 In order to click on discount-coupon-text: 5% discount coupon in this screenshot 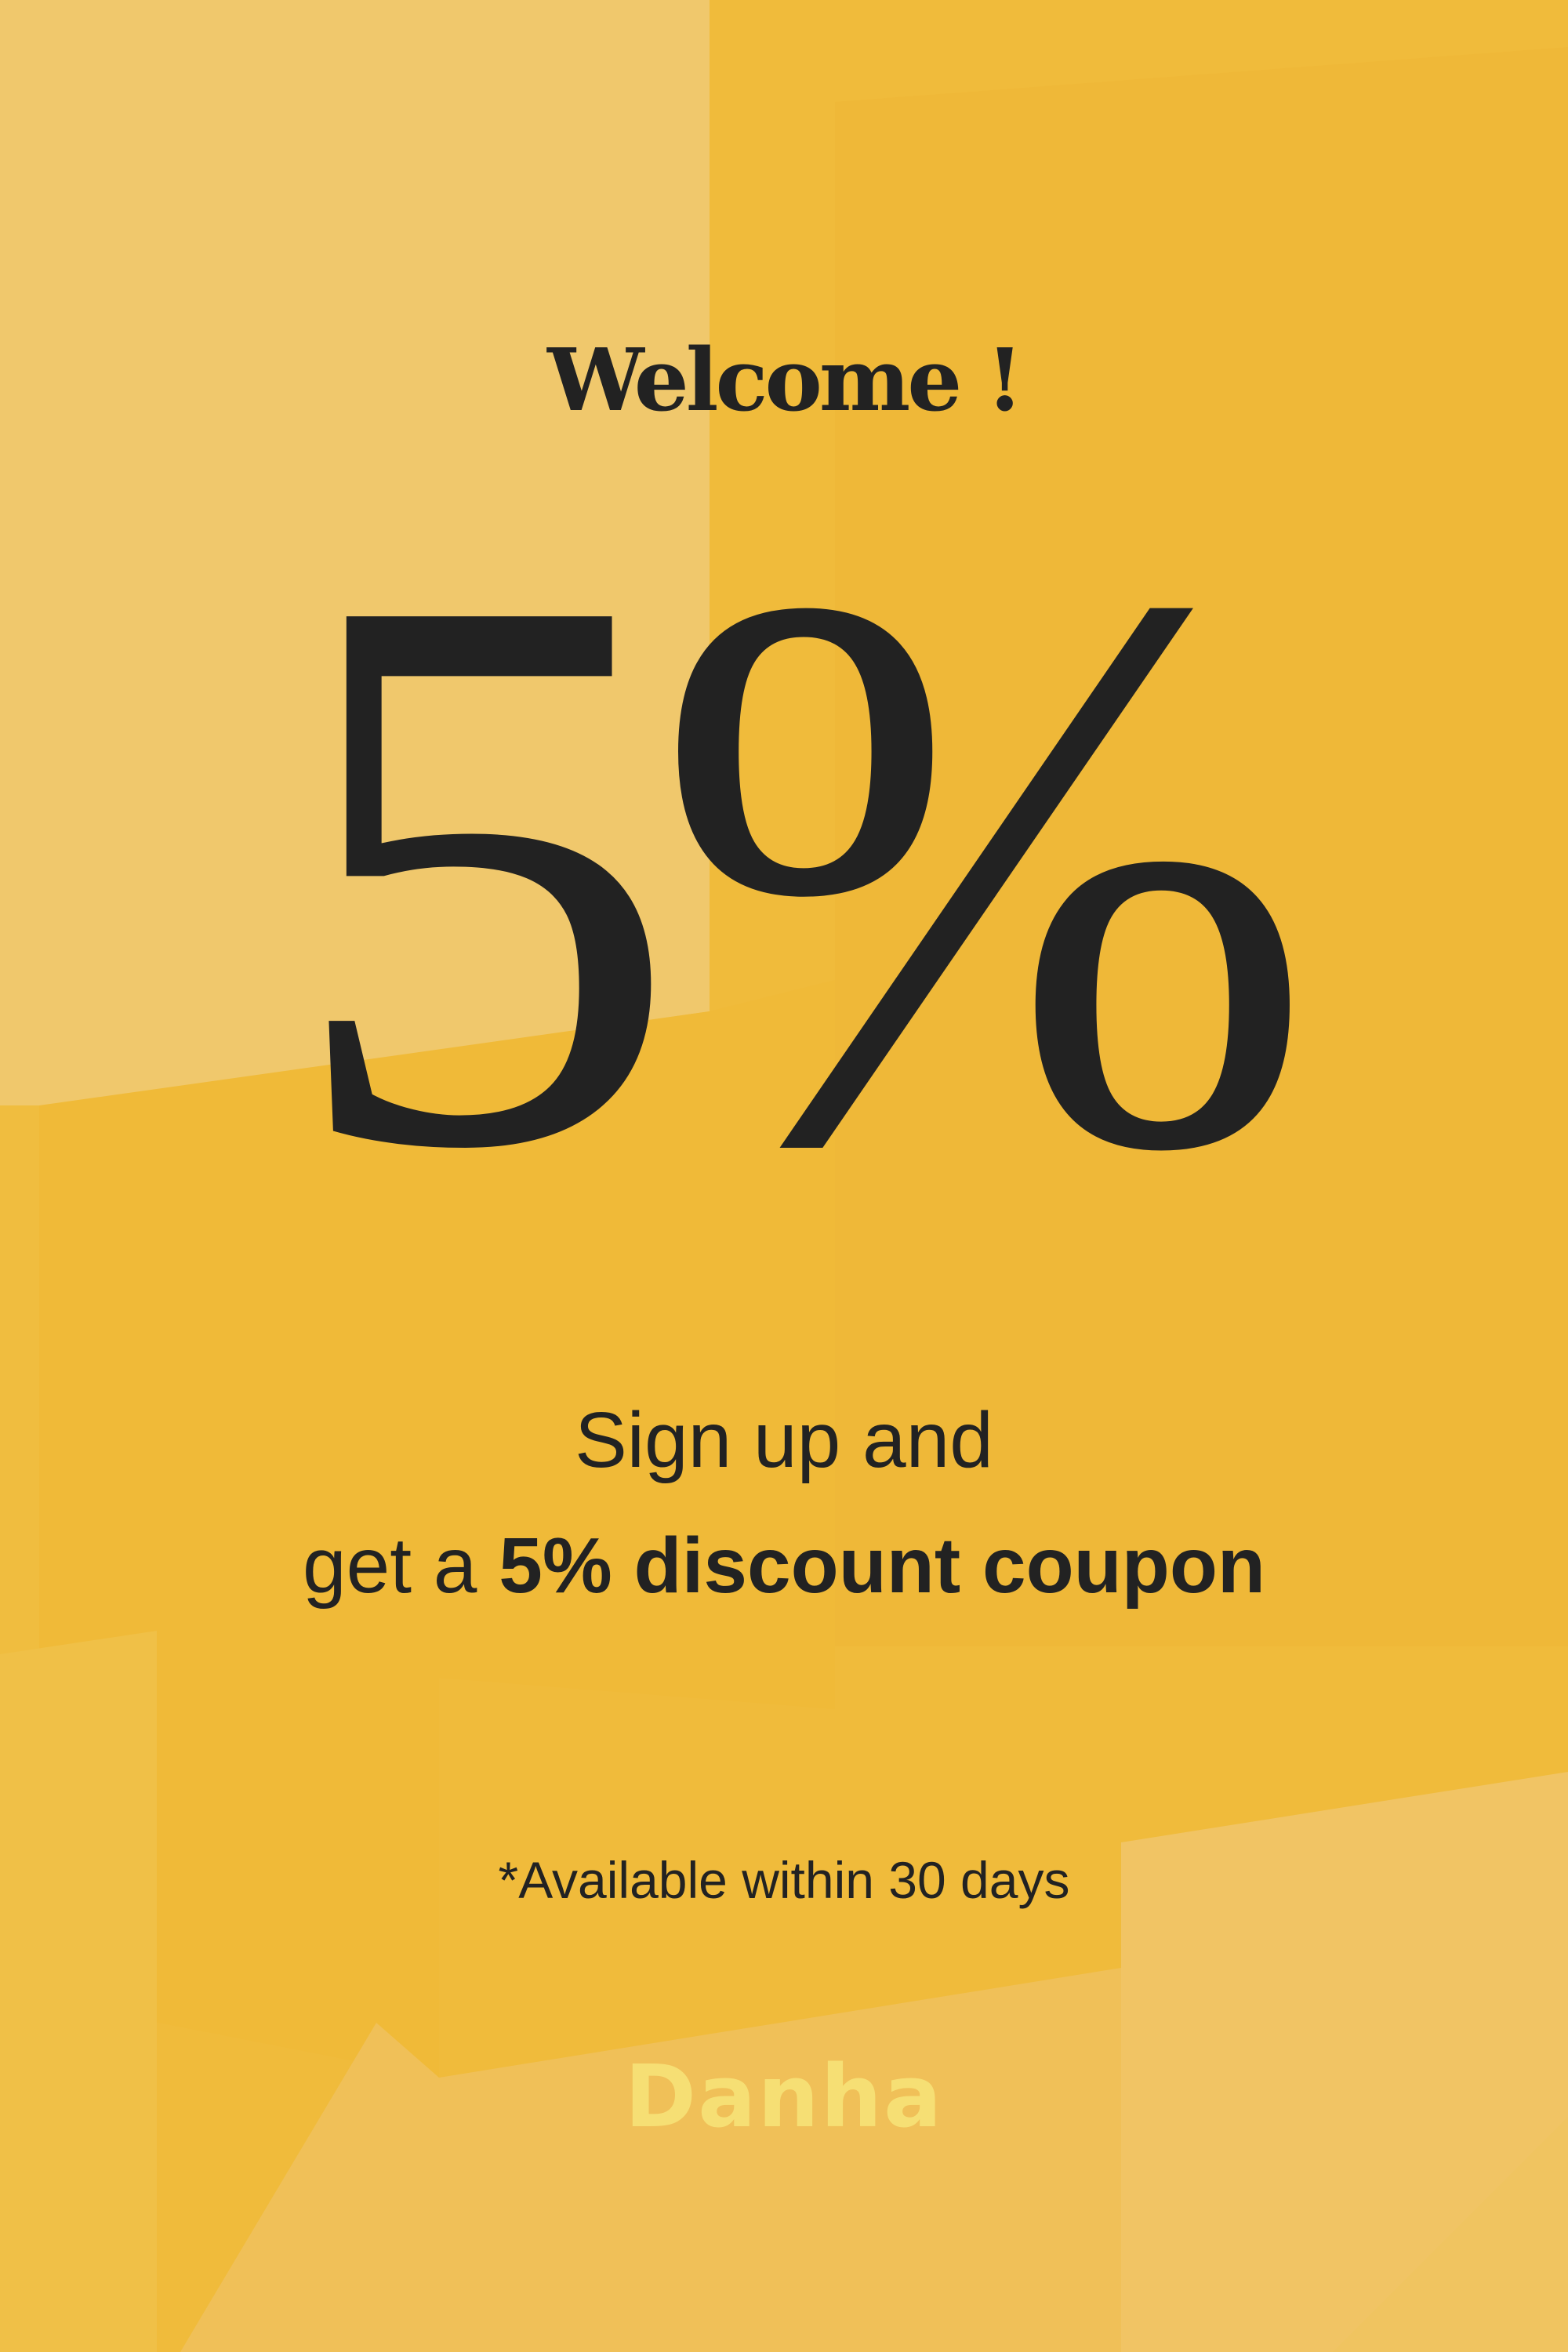, I will do `click(882, 1566)`.